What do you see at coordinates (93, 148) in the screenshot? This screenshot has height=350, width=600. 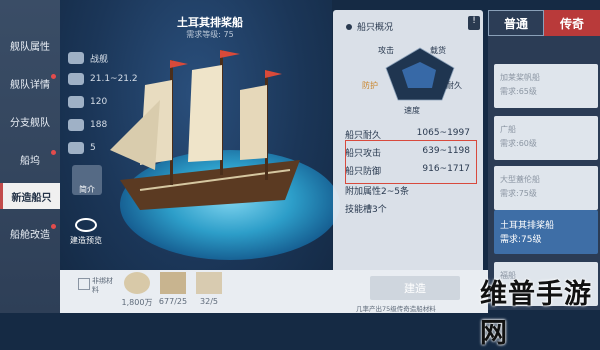 I see `stat-value: 5` at bounding box center [93, 148].